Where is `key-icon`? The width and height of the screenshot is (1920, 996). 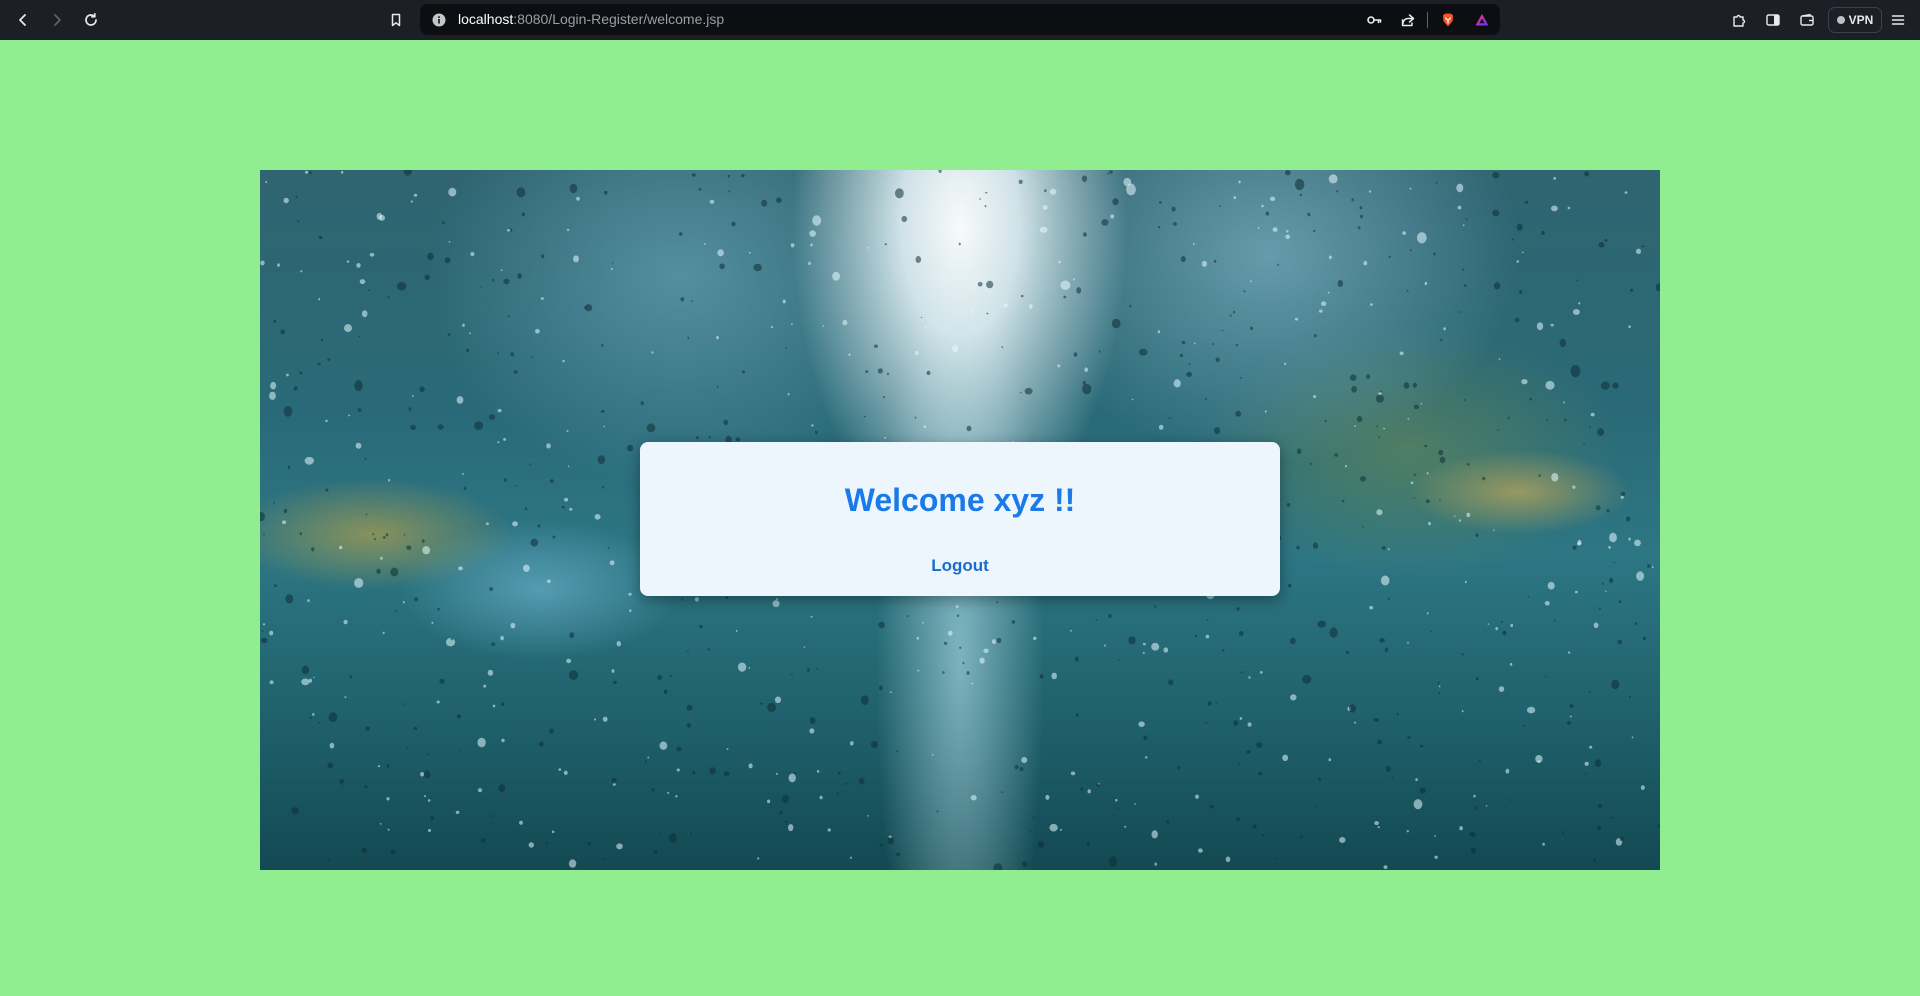 key-icon is located at coordinates (1374, 20).